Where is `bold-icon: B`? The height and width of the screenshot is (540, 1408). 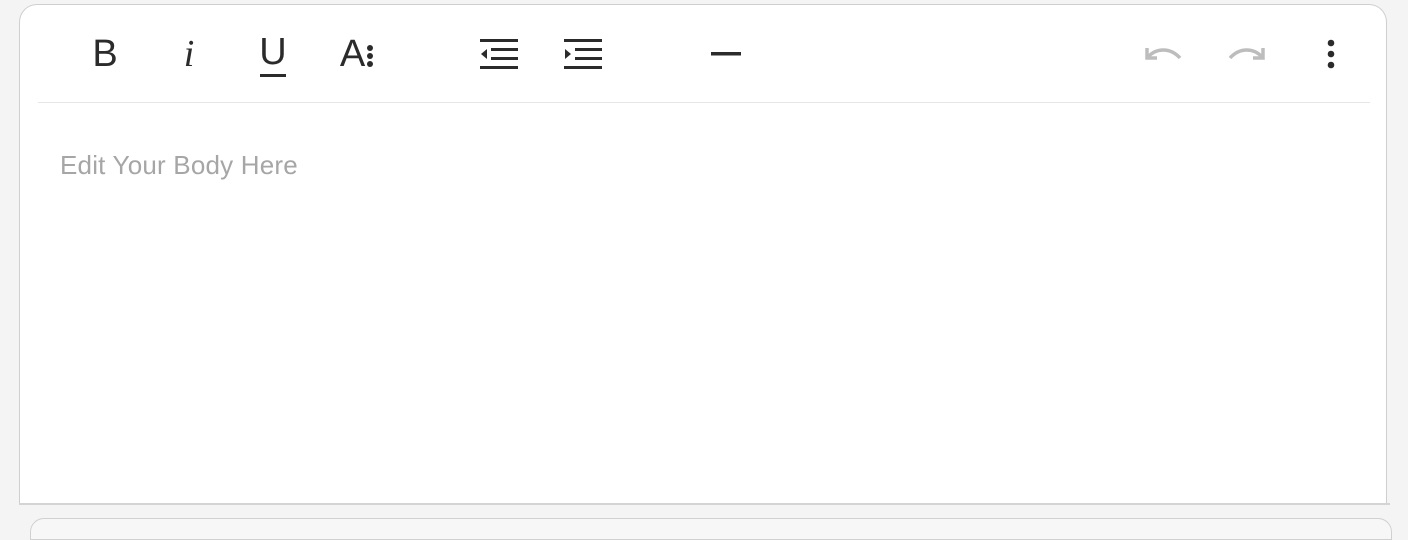
bold-icon: B is located at coordinates (105, 54).